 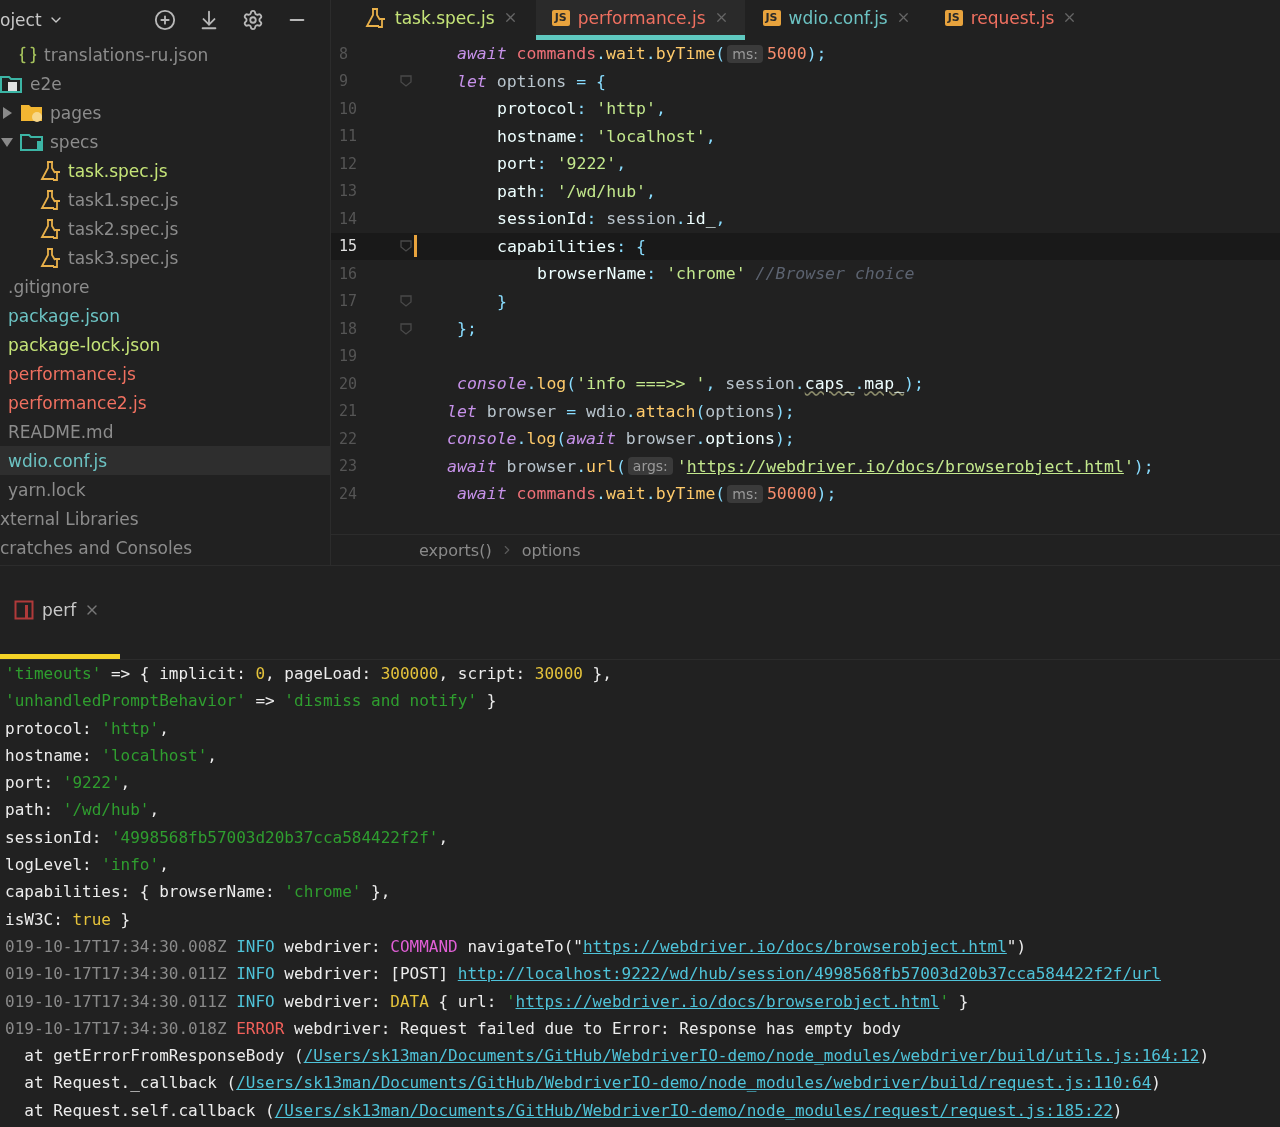 What do you see at coordinates (28, 54) in the screenshot?
I see `braces-icon` at bounding box center [28, 54].